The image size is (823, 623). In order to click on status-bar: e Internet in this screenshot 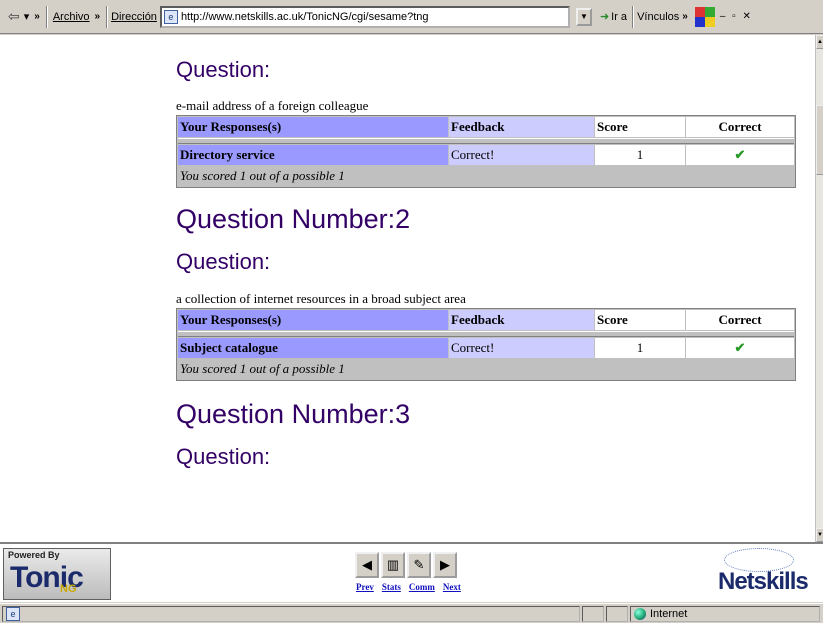, I will do `click(411, 613)`.